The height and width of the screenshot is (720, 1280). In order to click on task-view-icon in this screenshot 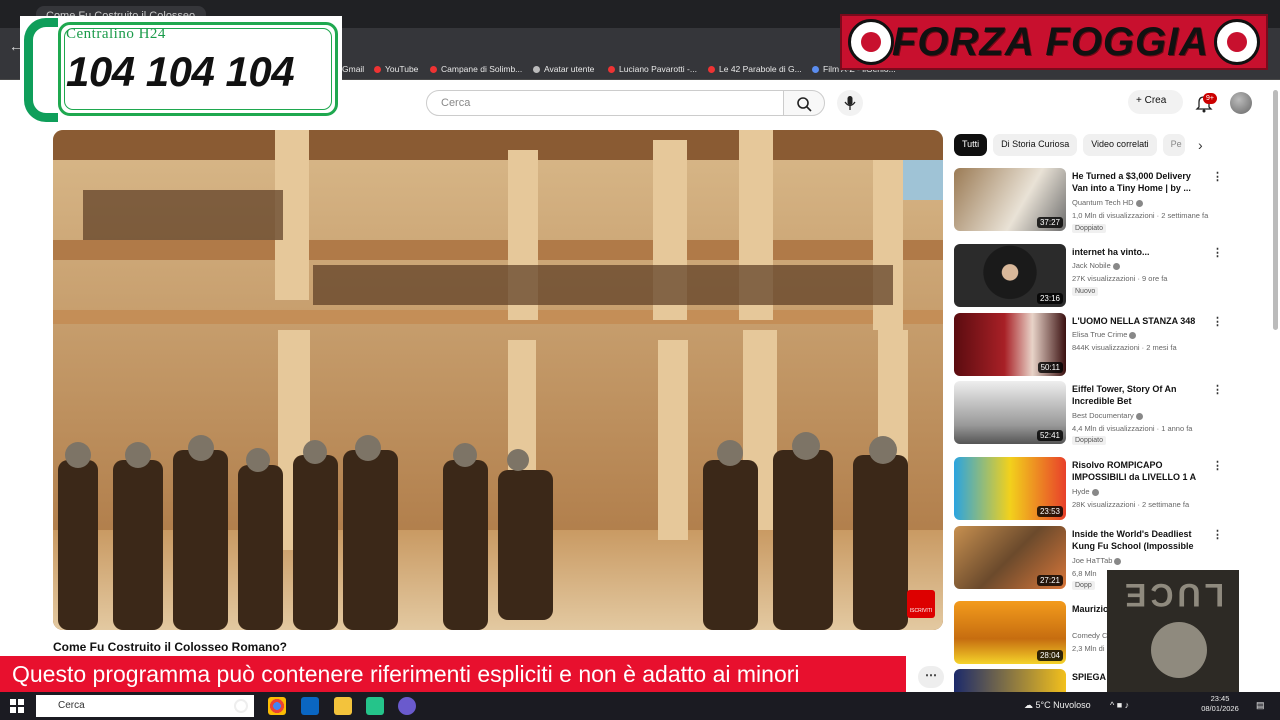, I will do `click(241, 706)`.